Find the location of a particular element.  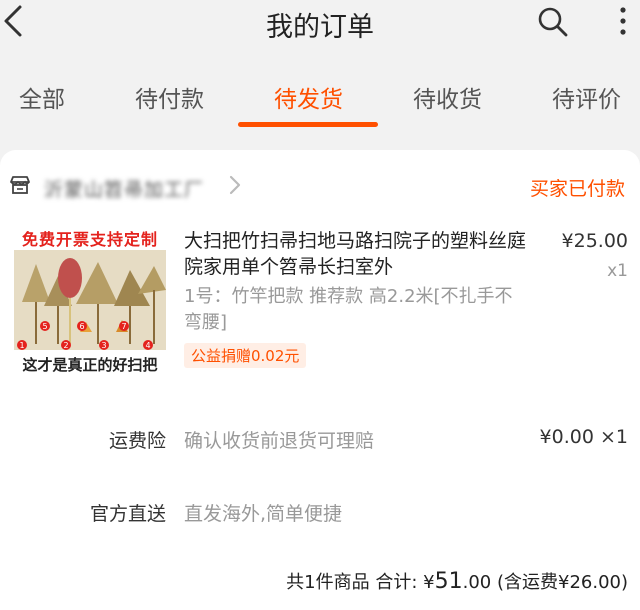

tab-pending-shipment: 待发货 is located at coordinates (308, 97).